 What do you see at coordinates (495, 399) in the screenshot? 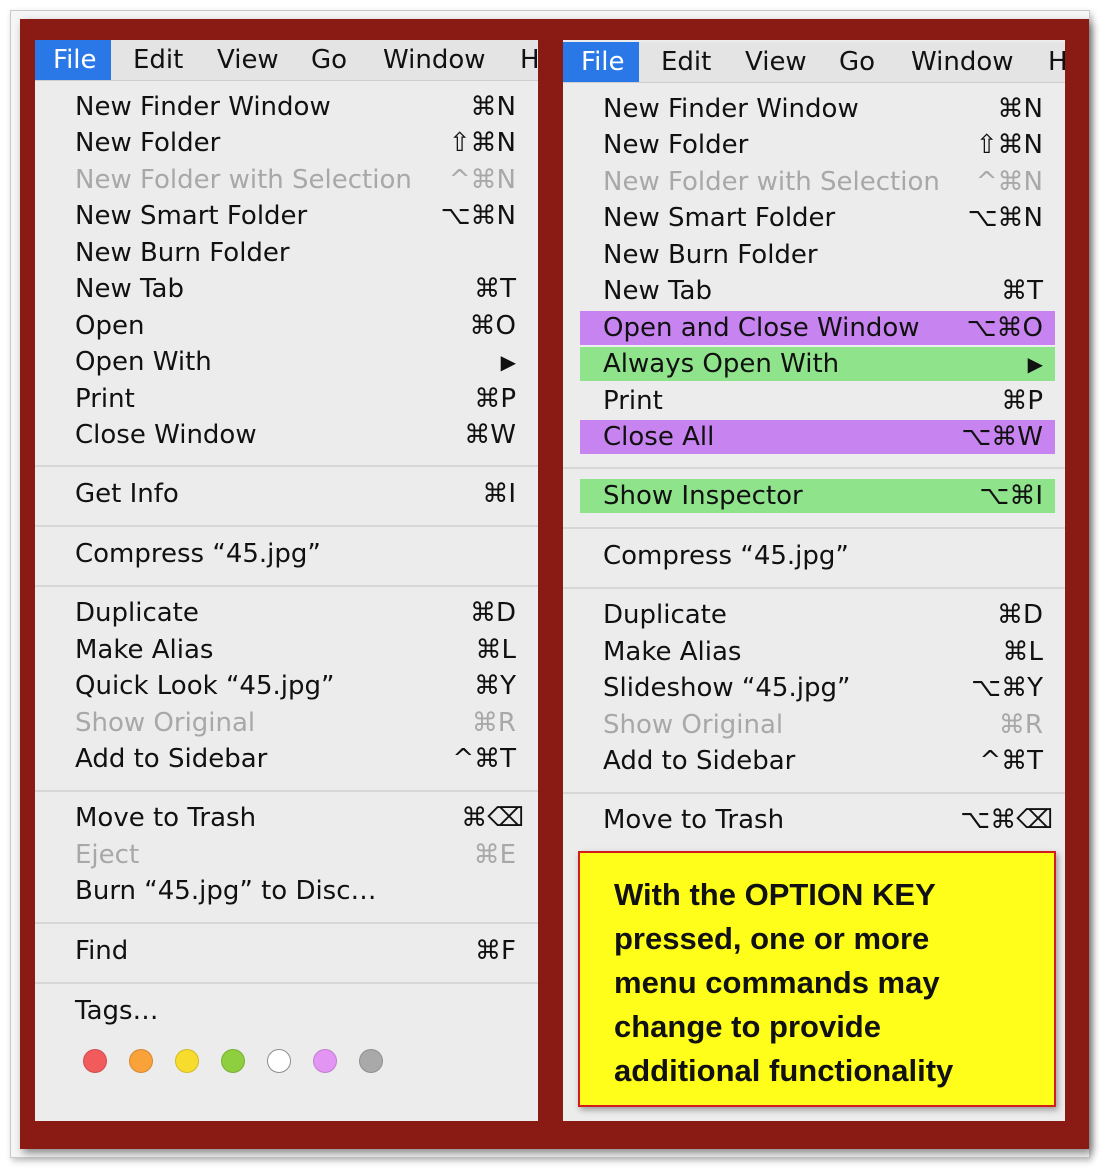
I see `menu-item-shortcut: ⌘P` at bounding box center [495, 399].